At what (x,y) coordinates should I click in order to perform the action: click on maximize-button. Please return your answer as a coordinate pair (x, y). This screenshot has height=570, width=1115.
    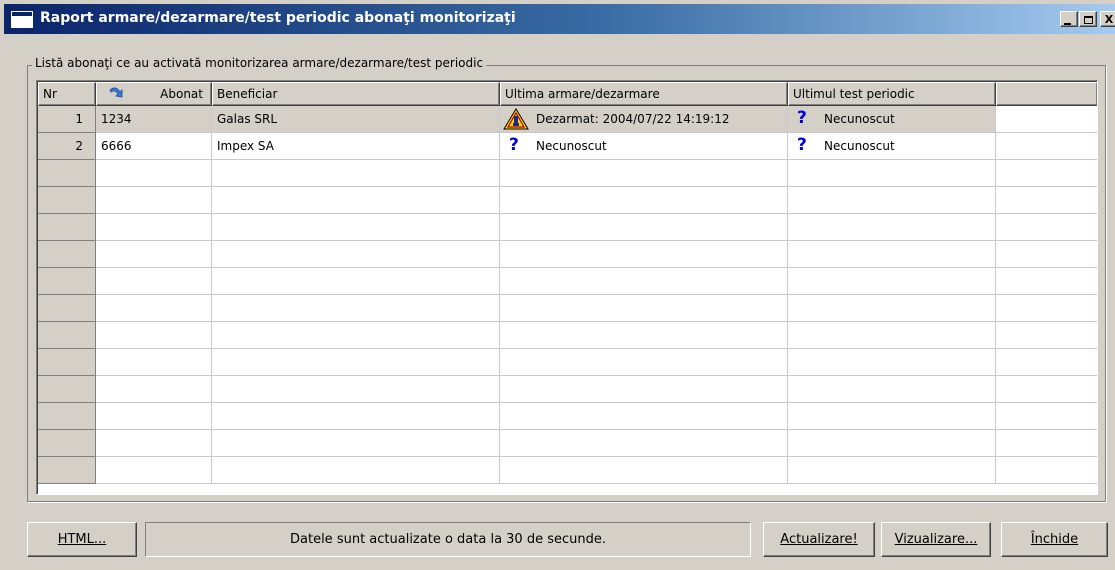
    Looking at the image, I should click on (1088, 19).